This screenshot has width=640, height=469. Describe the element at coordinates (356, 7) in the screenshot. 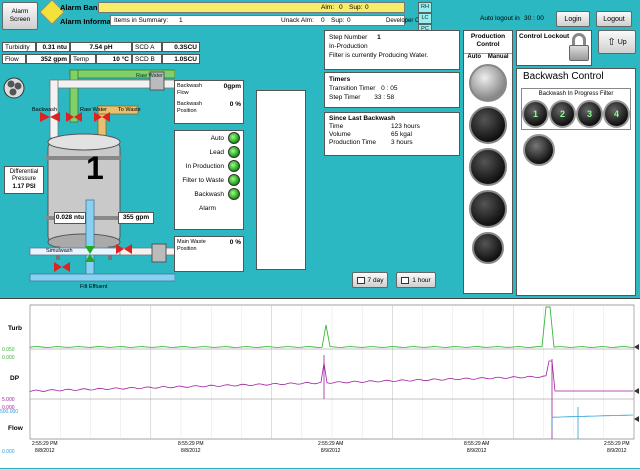

I see `sup-label: Sup:` at that location.